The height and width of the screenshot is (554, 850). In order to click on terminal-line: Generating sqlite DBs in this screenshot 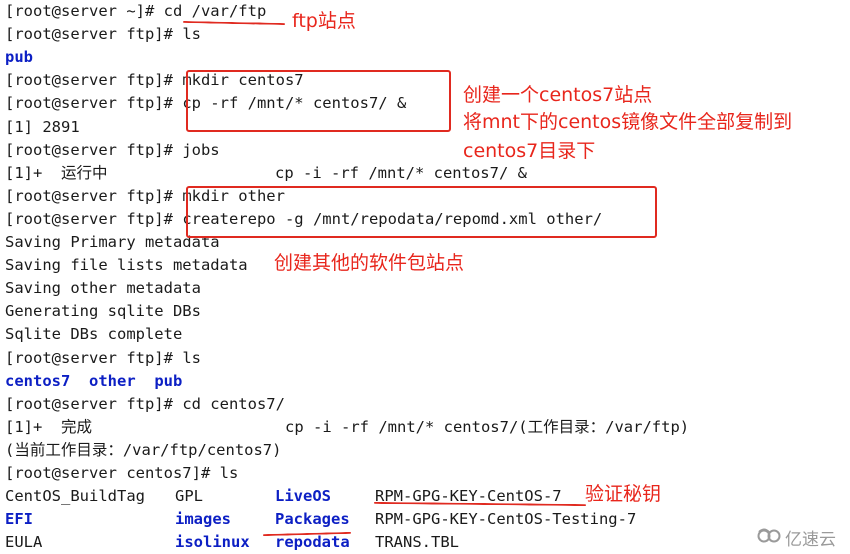, I will do `click(103, 311)`.